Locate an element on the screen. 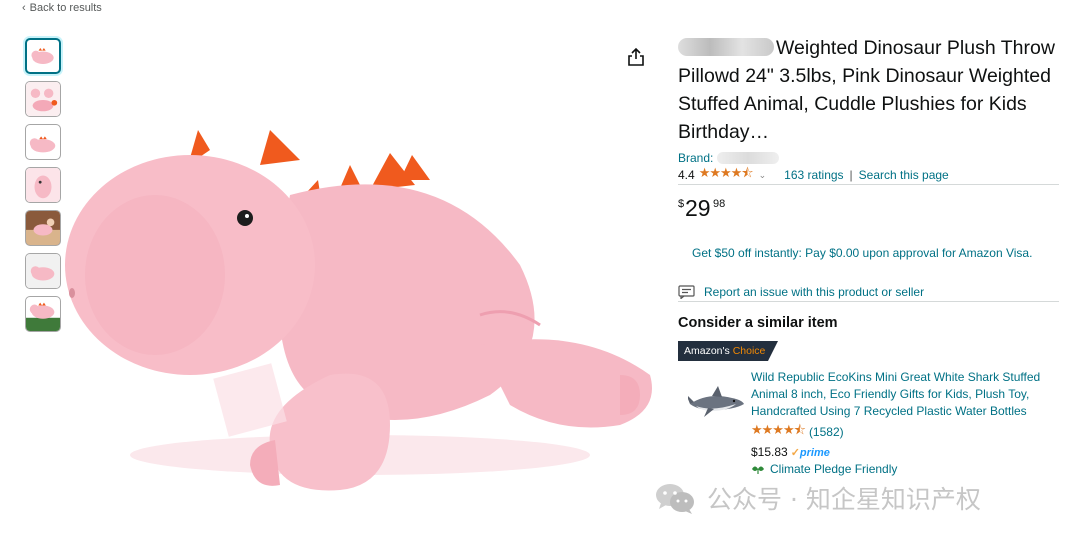  dino-eye is located at coordinates (245, 218).